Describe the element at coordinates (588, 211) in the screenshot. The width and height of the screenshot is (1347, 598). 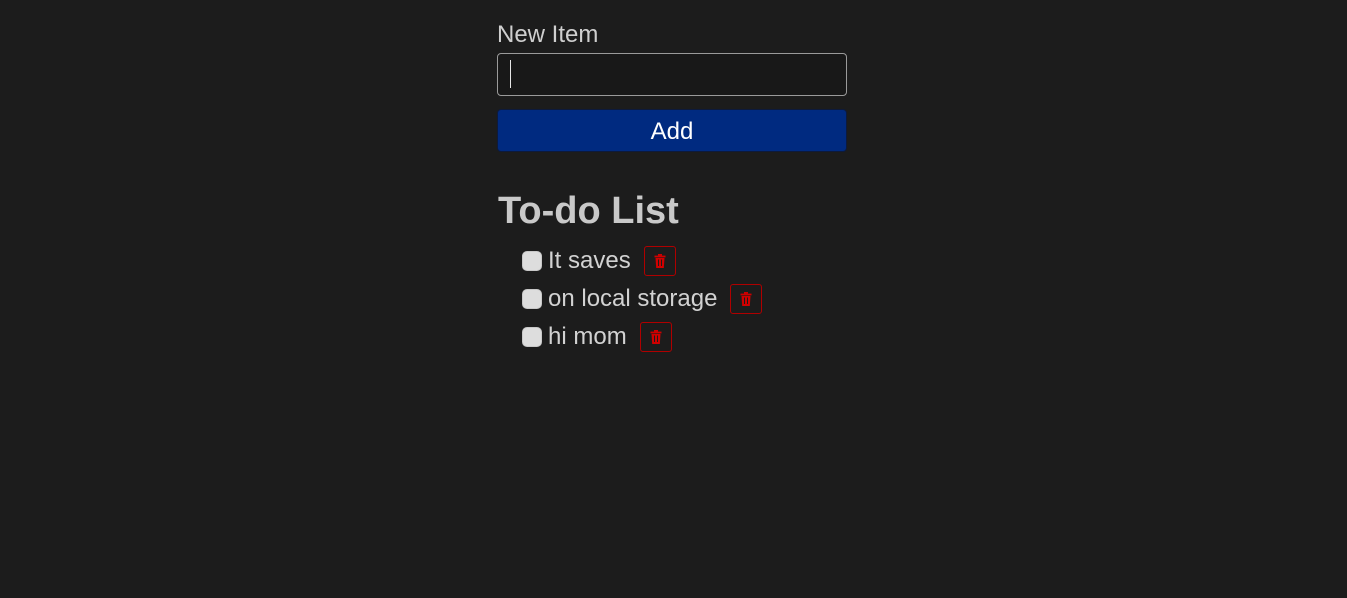
I see `todo-list-title: To-do List` at that location.